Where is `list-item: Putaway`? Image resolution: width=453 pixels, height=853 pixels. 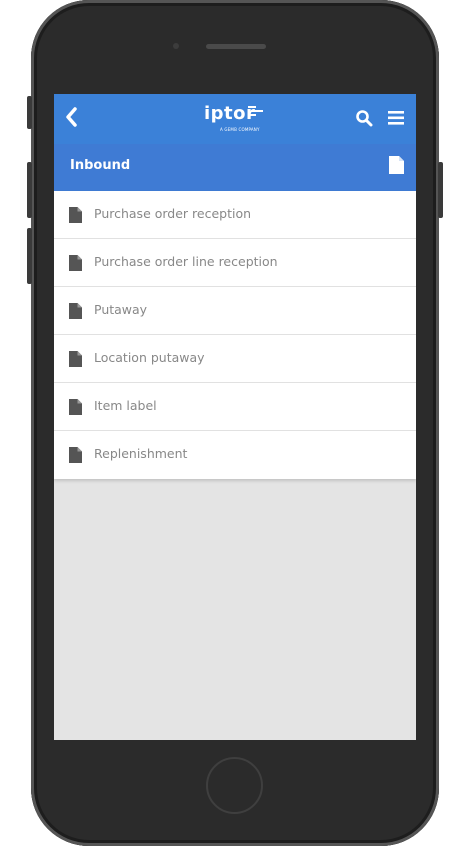 list-item: Putaway is located at coordinates (235, 311).